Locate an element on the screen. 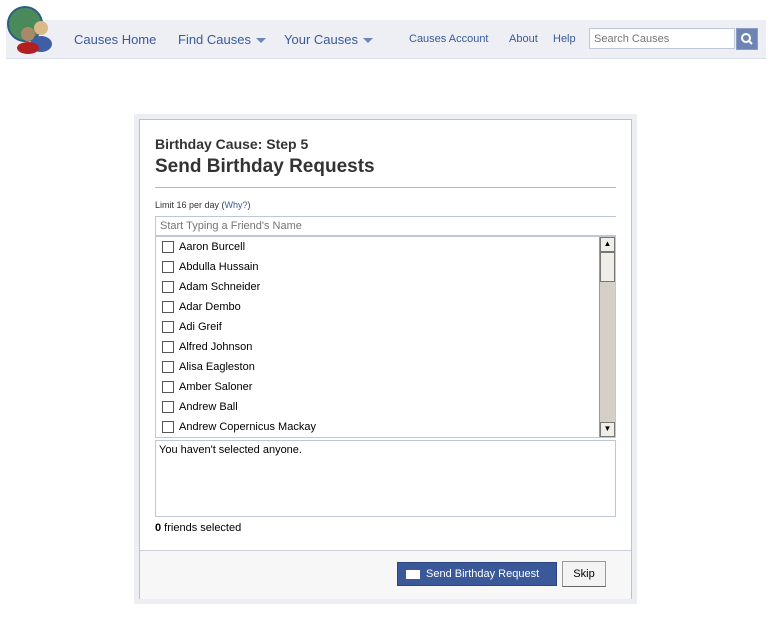 The width and height of the screenshot is (770, 620). search-input is located at coordinates (662, 38).